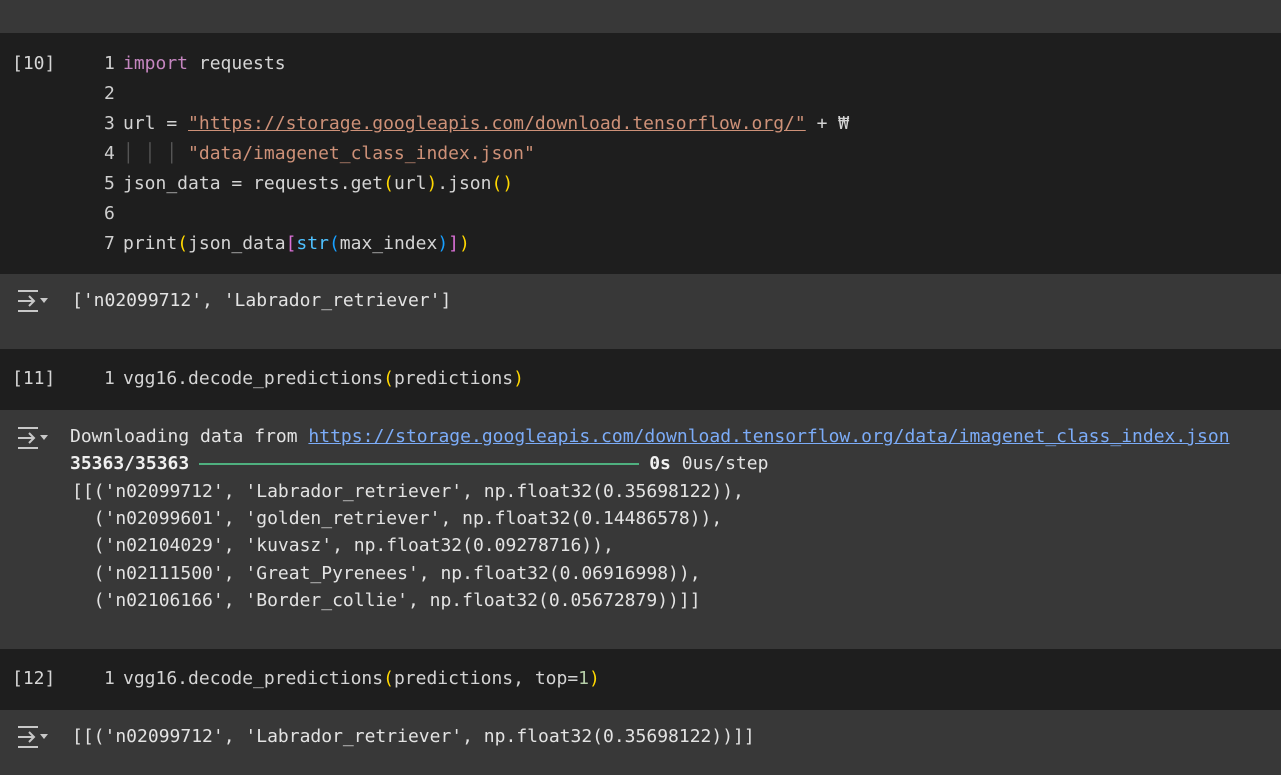 This screenshot has height=775, width=1281. Describe the element at coordinates (584, 678) in the screenshot. I see `number-literal: 1` at that location.